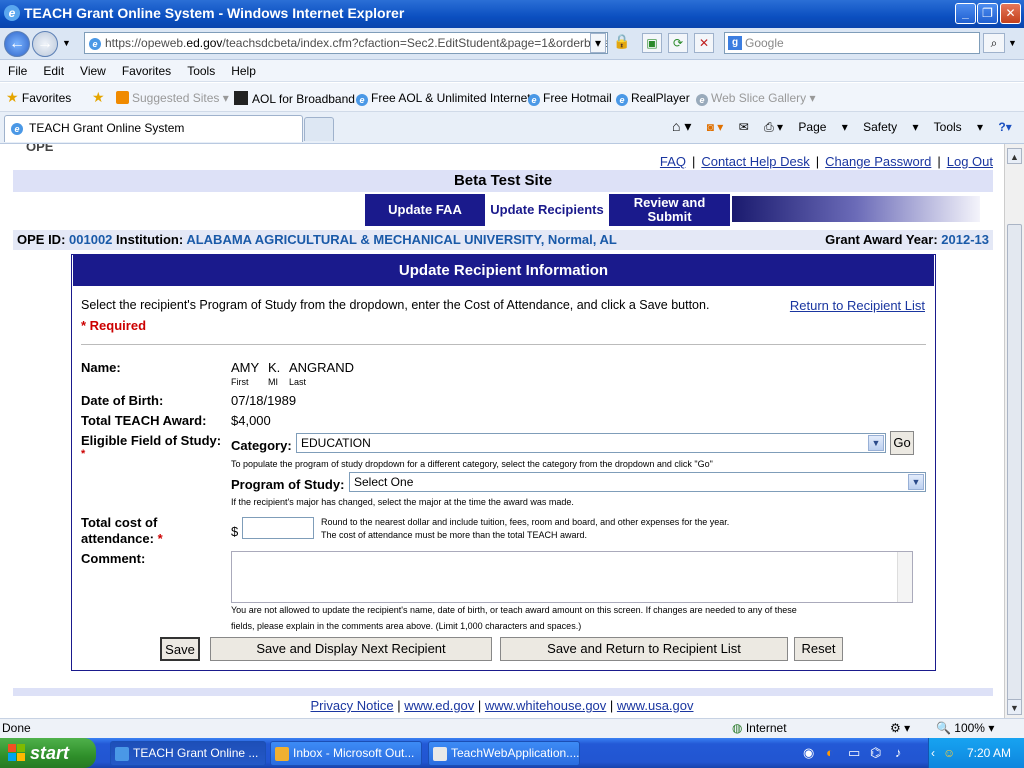 This screenshot has height=768, width=1024. I want to click on clock: 7:20 AM, so click(989, 753).